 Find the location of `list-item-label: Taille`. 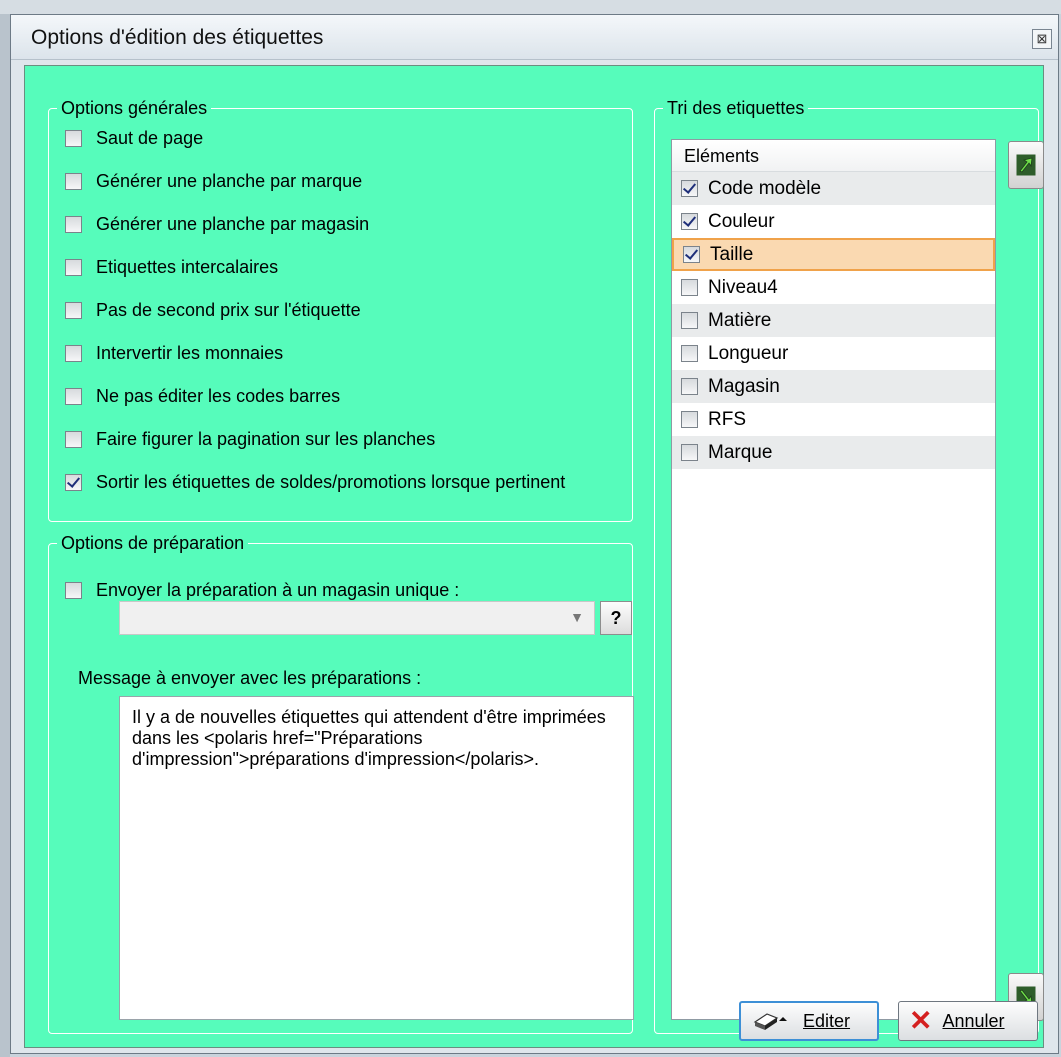

list-item-label: Taille is located at coordinates (732, 254).